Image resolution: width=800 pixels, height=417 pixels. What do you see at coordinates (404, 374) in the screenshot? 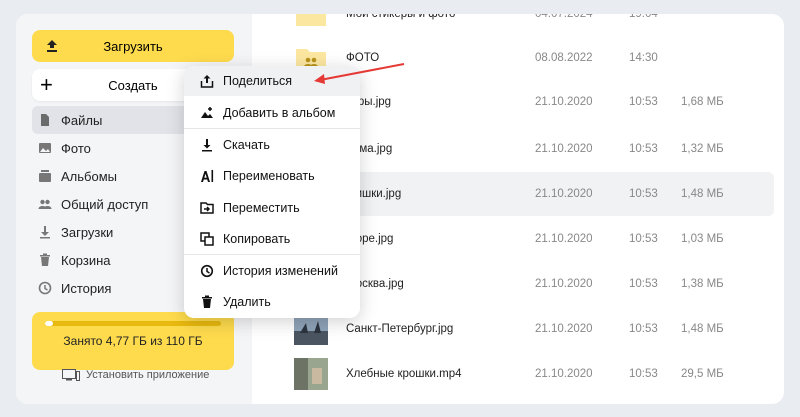
I see `file-name: Хлебные крошки.mp4` at bounding box center [404, 374].